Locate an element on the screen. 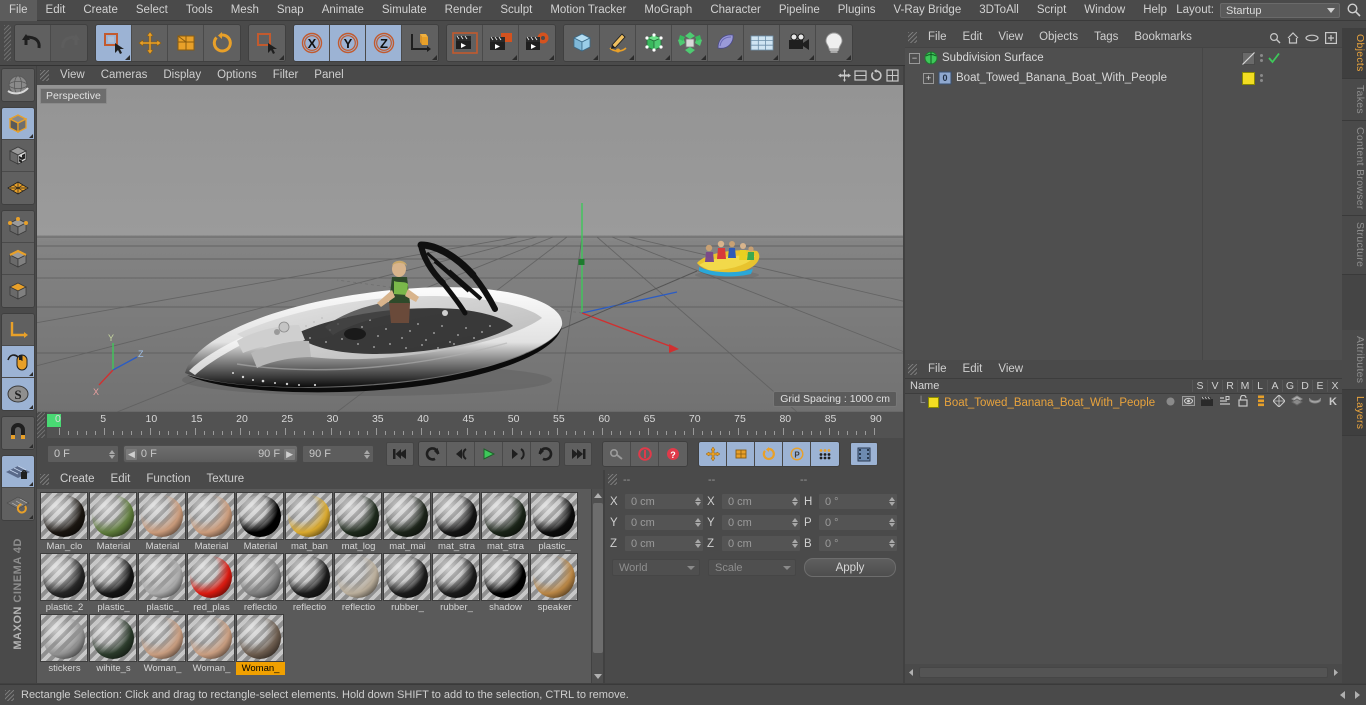 This screenshot has width=1366, height=705. scroll-left-icon is located at coordinates (911, 672).